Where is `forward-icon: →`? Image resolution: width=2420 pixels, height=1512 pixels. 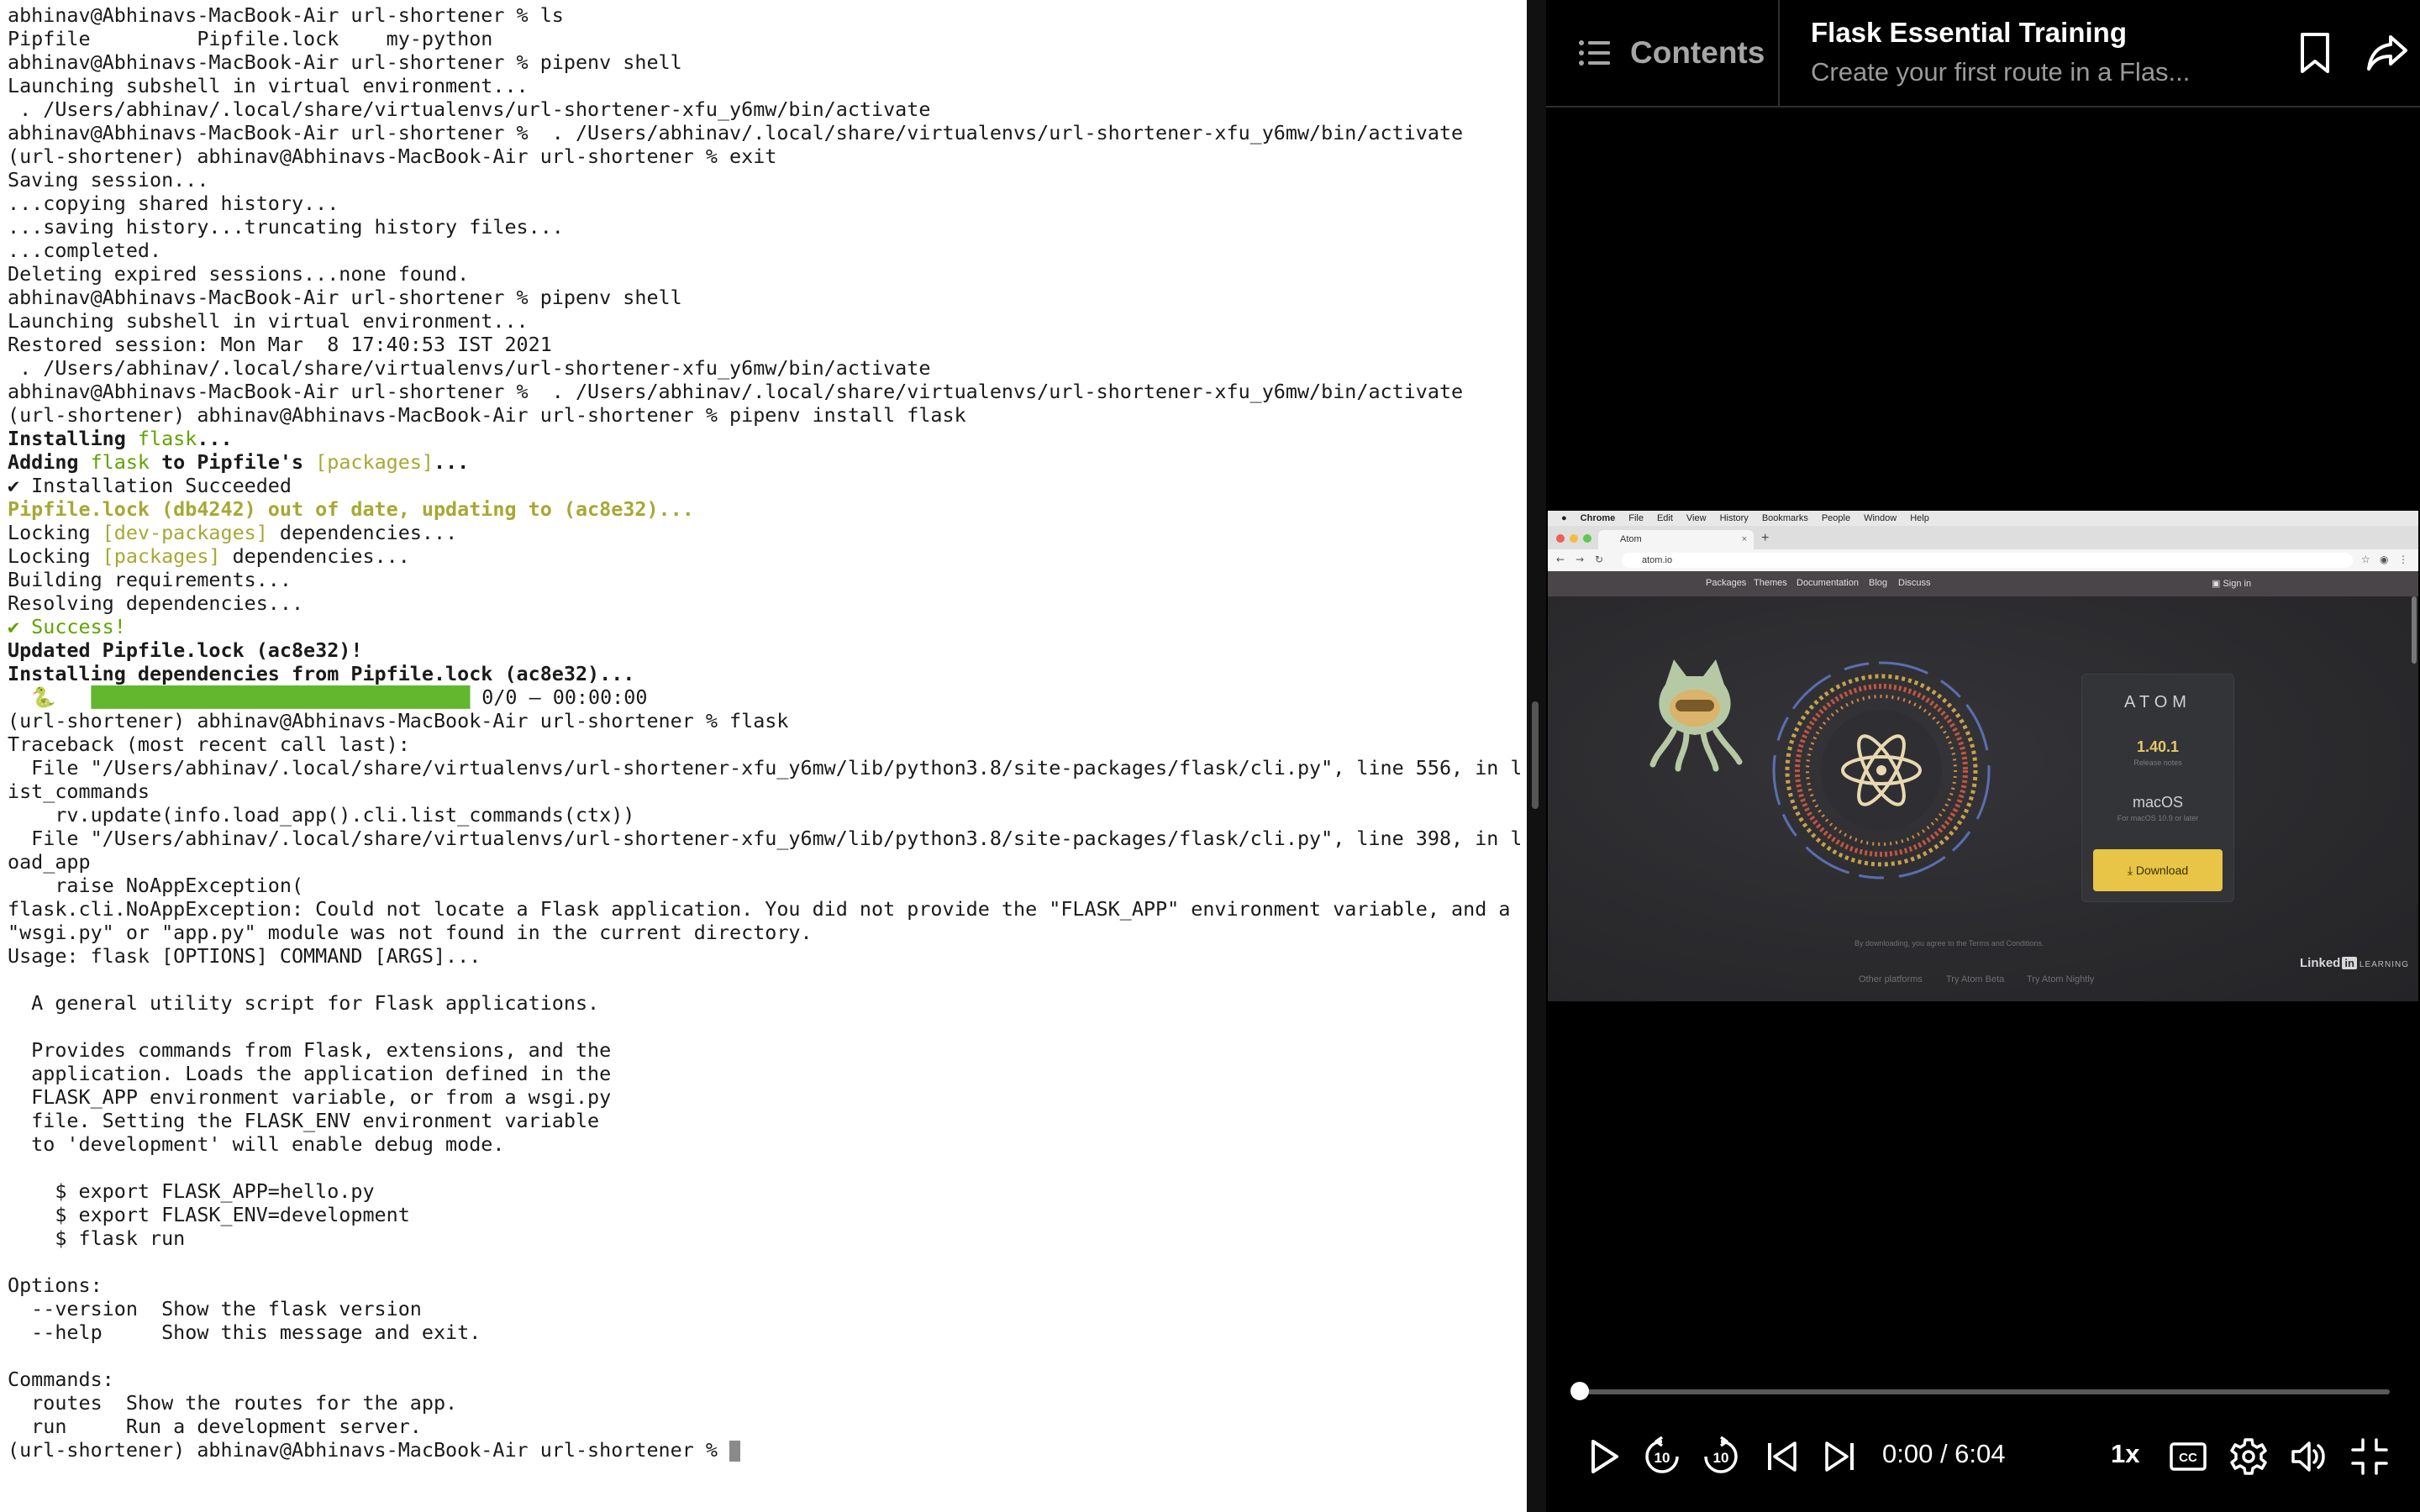 forward-icon: → is located at coordinates (1580, 559).